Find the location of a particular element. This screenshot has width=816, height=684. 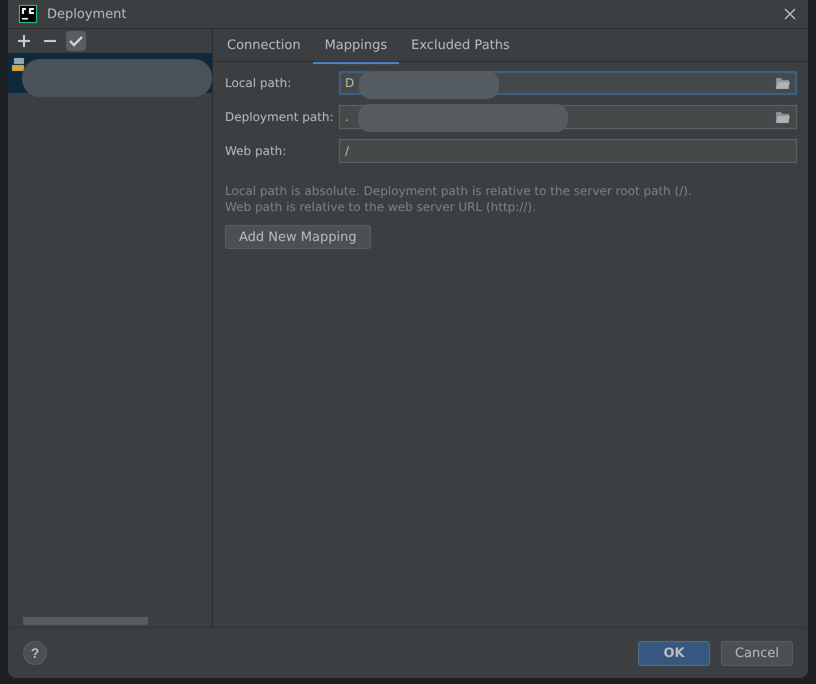

scrollbar is located at coordinates (85, 621).